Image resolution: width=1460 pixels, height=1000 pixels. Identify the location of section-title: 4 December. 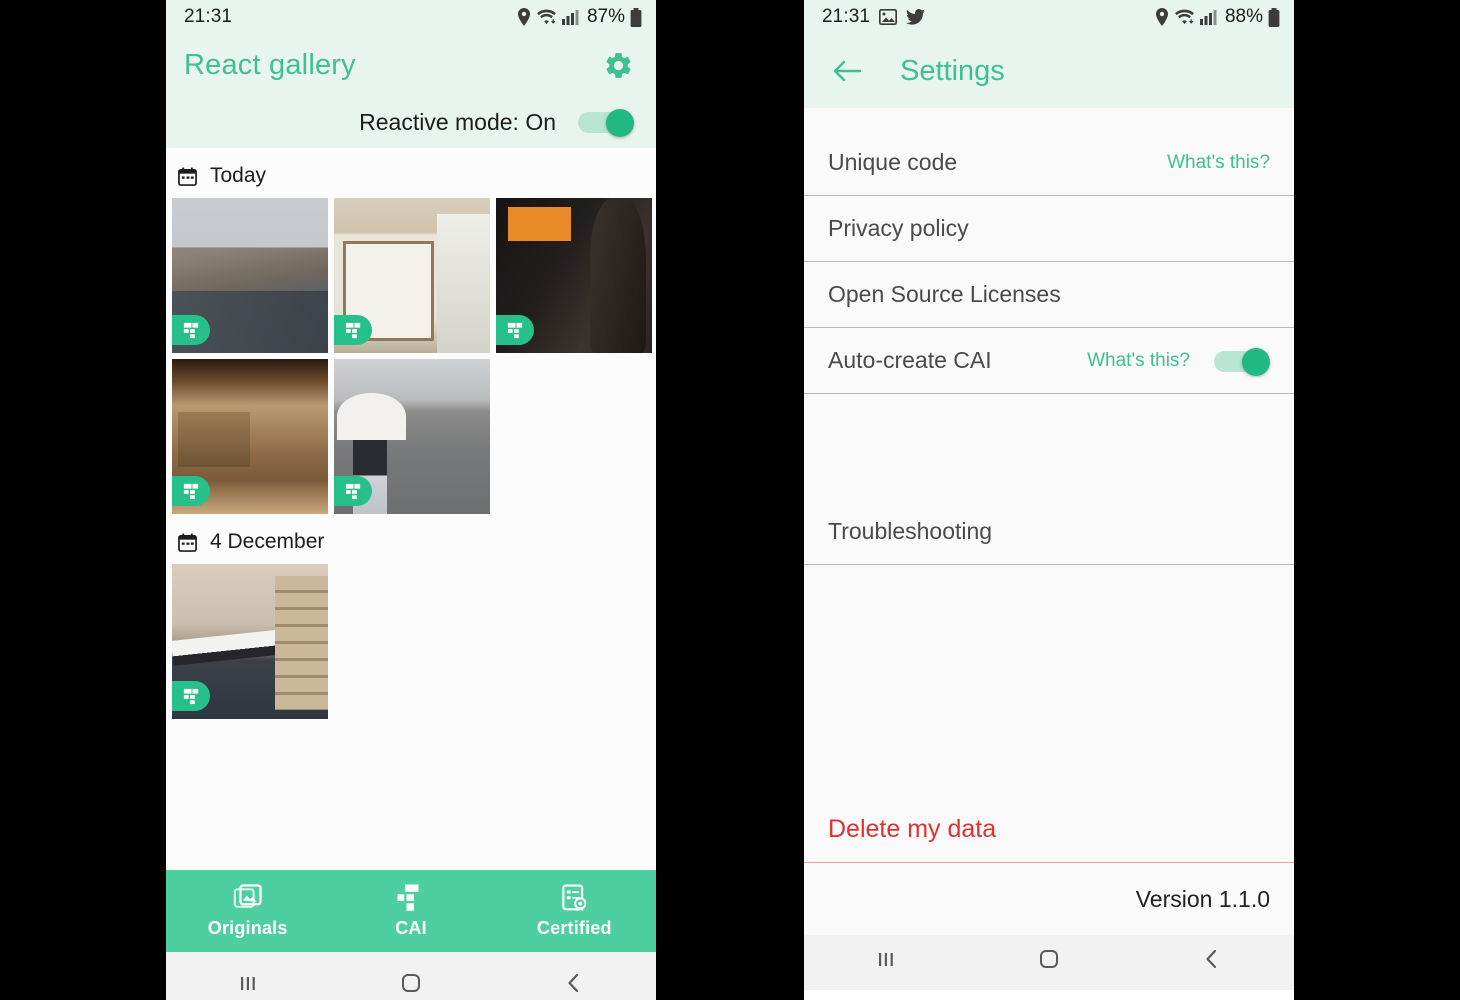
(267, 541).